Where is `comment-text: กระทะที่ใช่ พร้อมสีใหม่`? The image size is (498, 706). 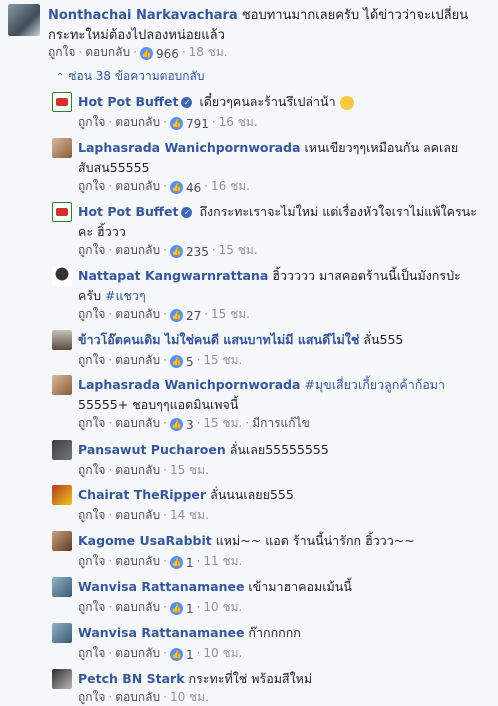
comment-text: กระทะที่ใช่ พร้อมสีใหม่ is located at coordinates (250, 678).